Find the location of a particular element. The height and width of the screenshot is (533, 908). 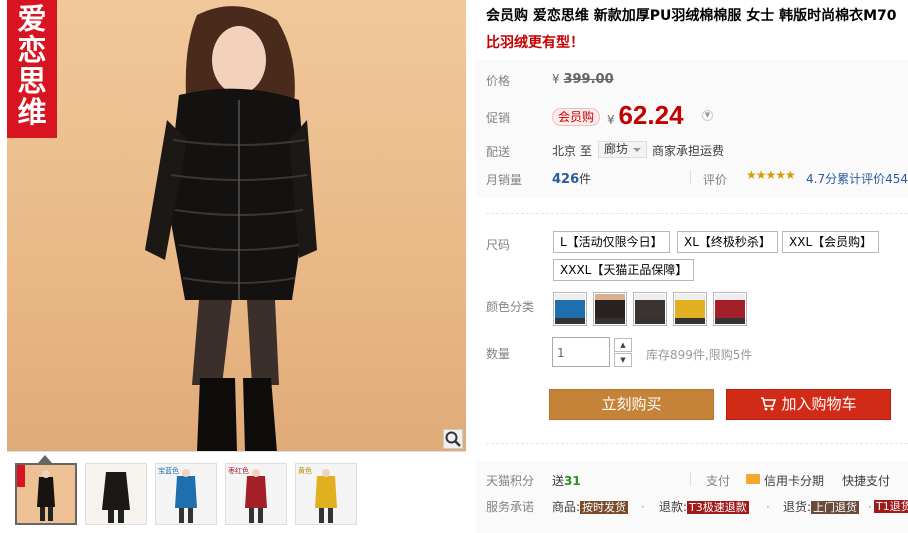

service-prefix: 商品: is located at coordinates (566, 507).